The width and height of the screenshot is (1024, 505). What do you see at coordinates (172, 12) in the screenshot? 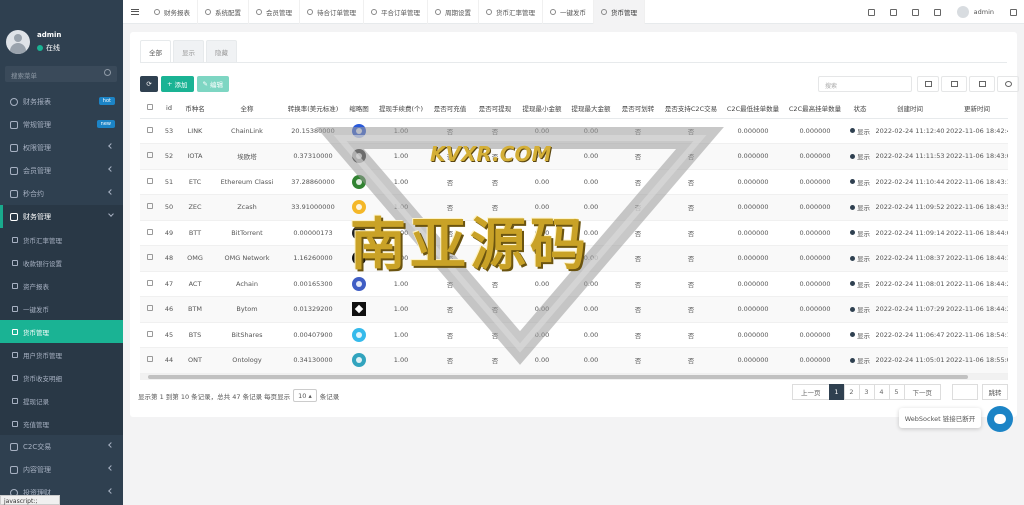
I see `tab-finance-report: 财务报表` at bounding box center [172, 12].